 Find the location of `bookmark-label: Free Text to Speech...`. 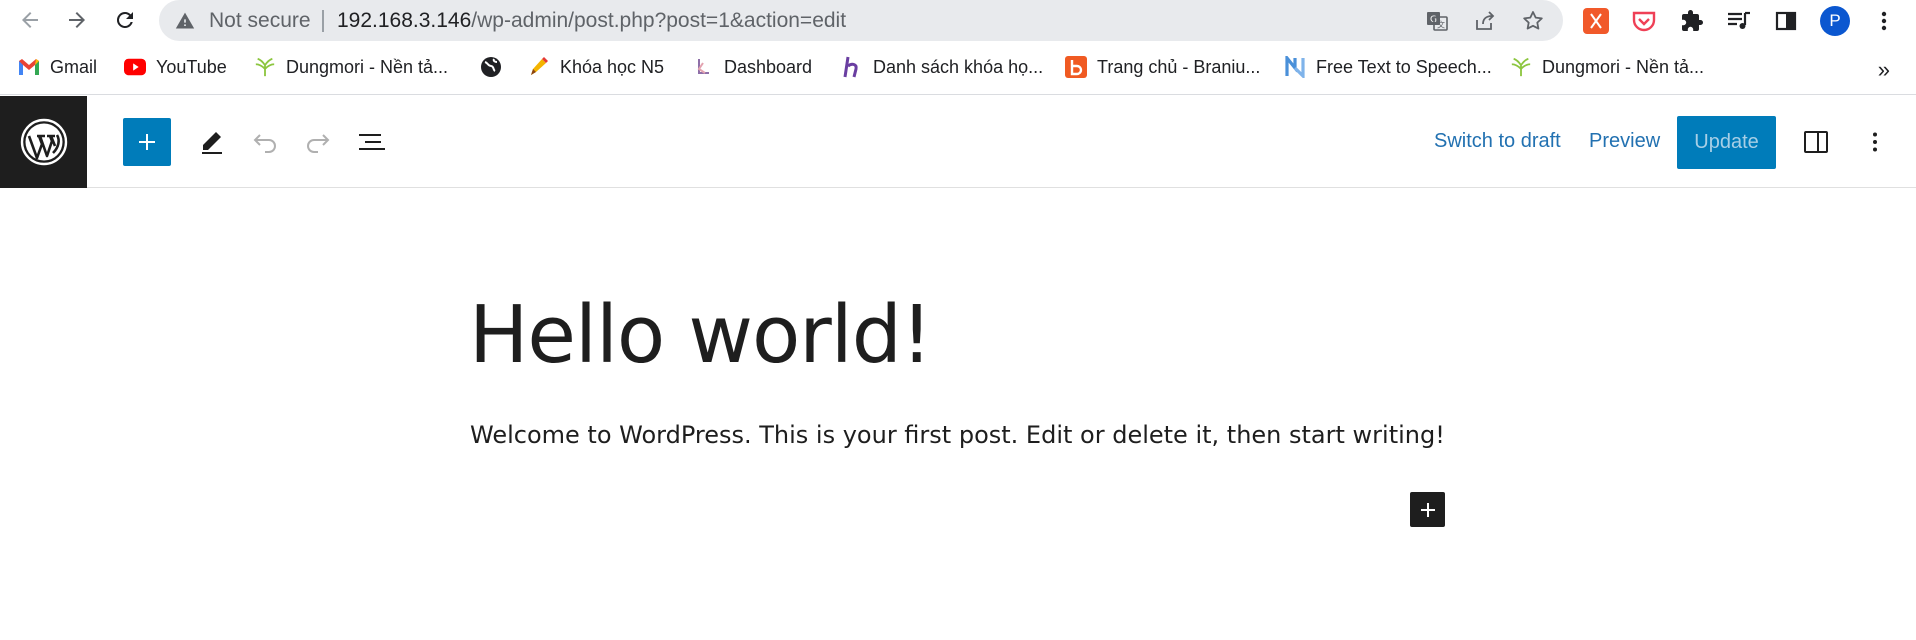

bookmark-label: Free Text to Speech... is located at coordinates (1404, 66).